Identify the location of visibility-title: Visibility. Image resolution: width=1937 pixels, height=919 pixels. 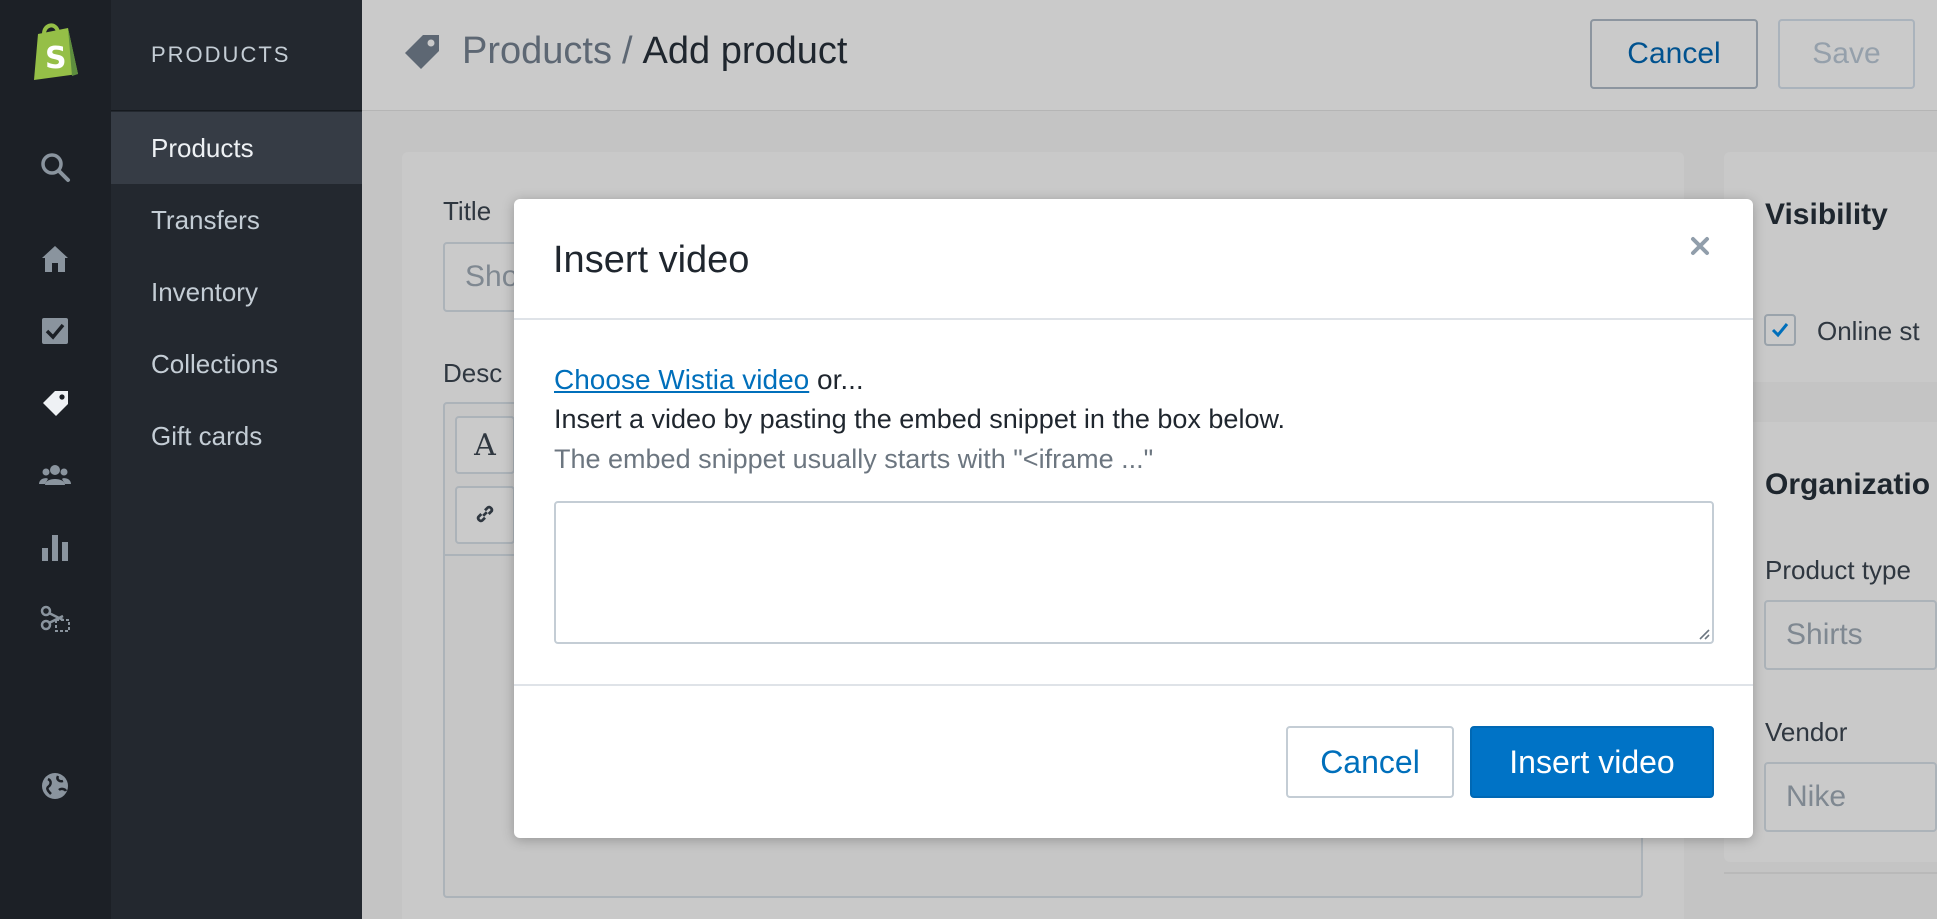
(1826, 214).